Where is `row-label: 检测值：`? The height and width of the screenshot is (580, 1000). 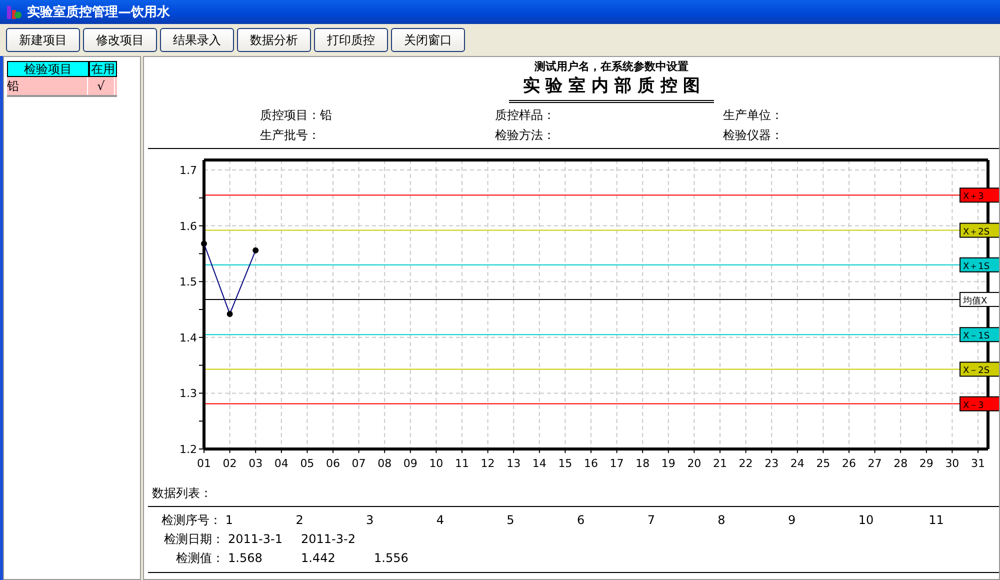 row-label: 检测值： is located at coordinates (199, 558).